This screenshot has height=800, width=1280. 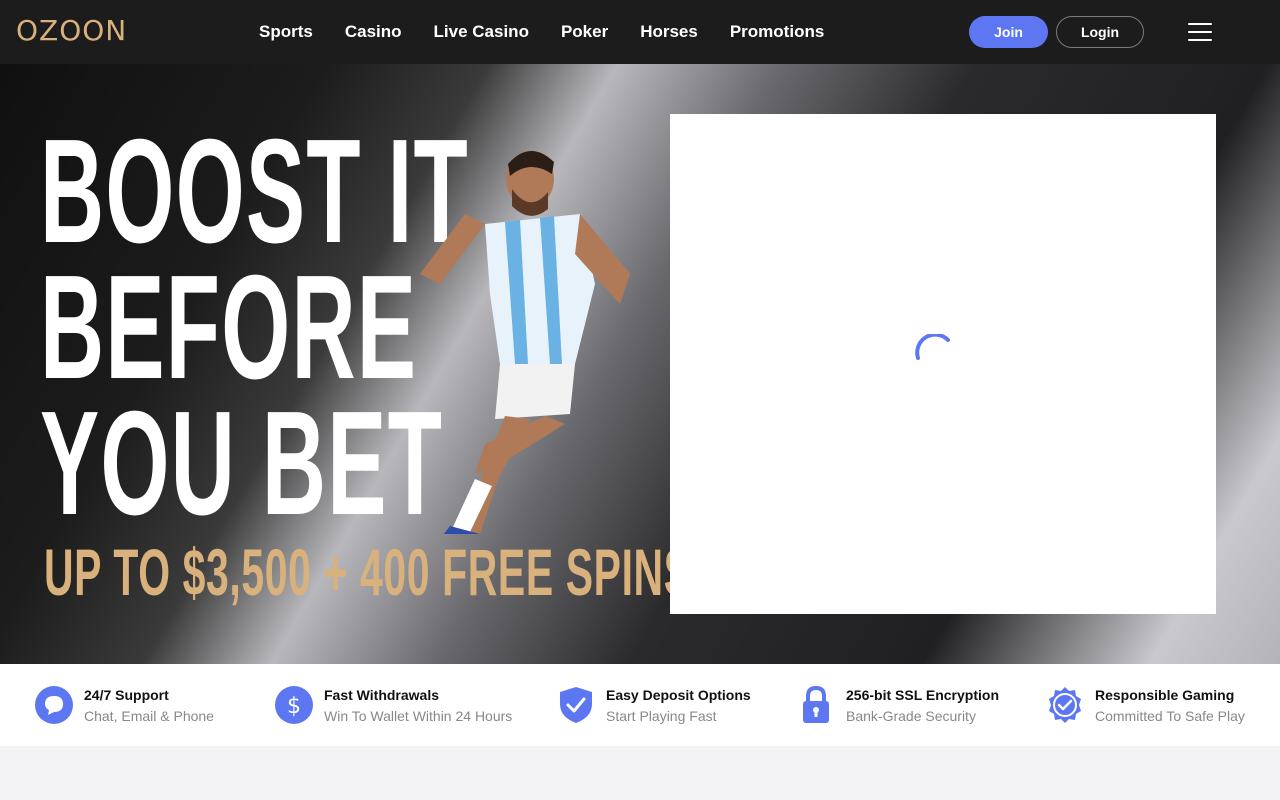 What do you see at coordinates (368, 572) in the screenshot?
I see `hero-offer-text: UP TO $3,500 + 400 FREE SPINS` at bounding box center [368, 572].